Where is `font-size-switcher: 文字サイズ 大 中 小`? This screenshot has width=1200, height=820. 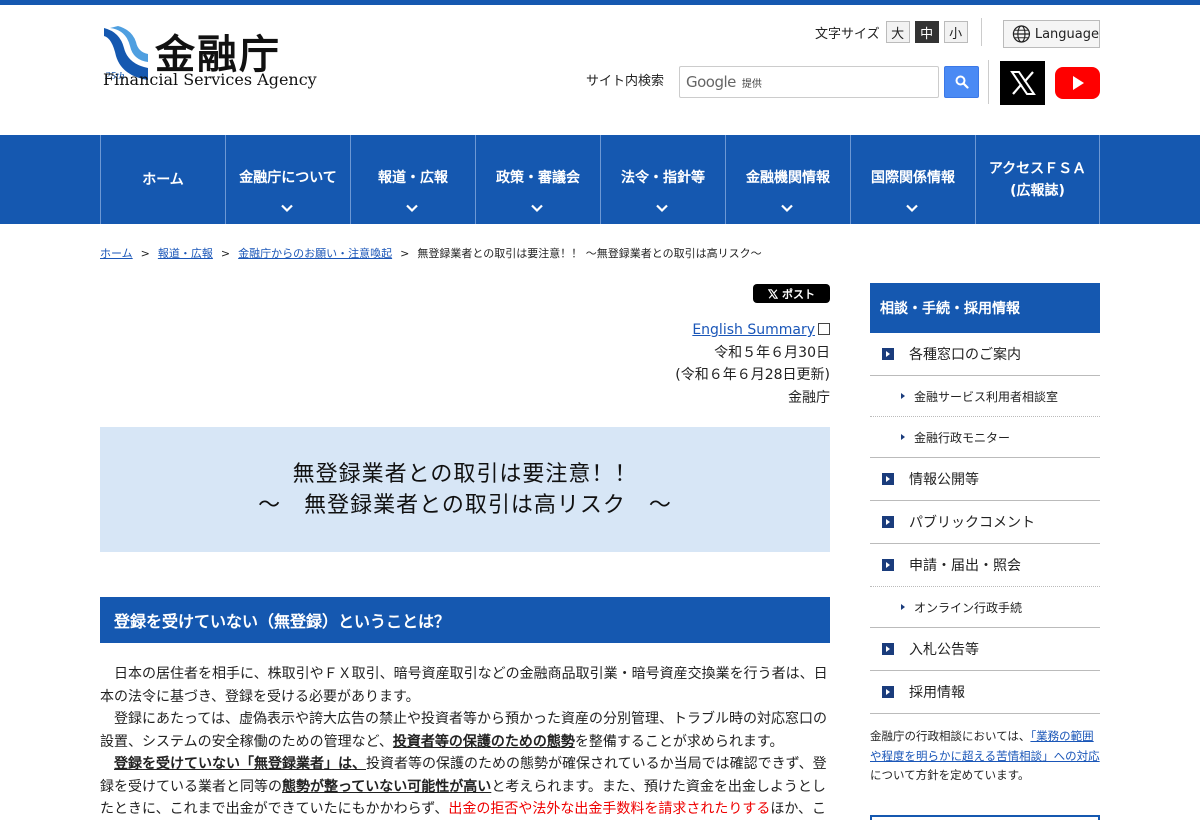
font-size-switcher: 文字サイズ 大 中 小 is located at coordinates (894, 32).